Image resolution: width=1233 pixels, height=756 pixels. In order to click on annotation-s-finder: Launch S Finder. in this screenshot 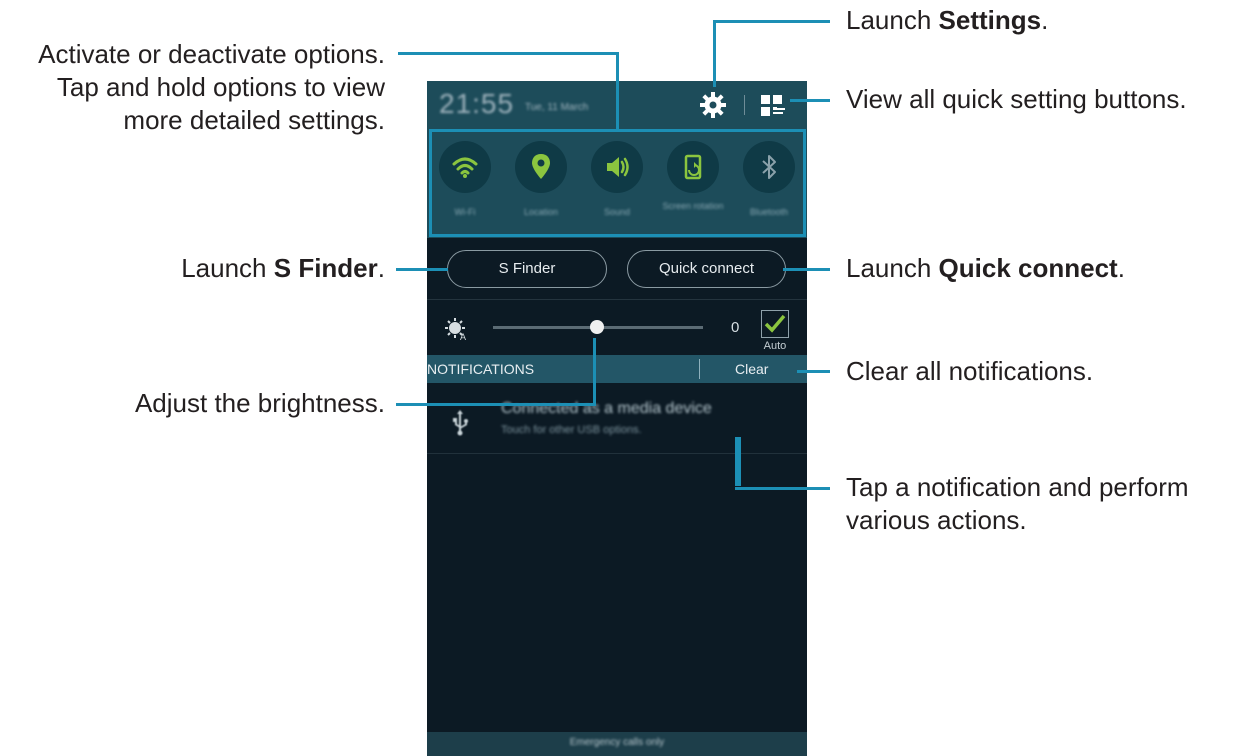, I will do `click(283, 268)`.